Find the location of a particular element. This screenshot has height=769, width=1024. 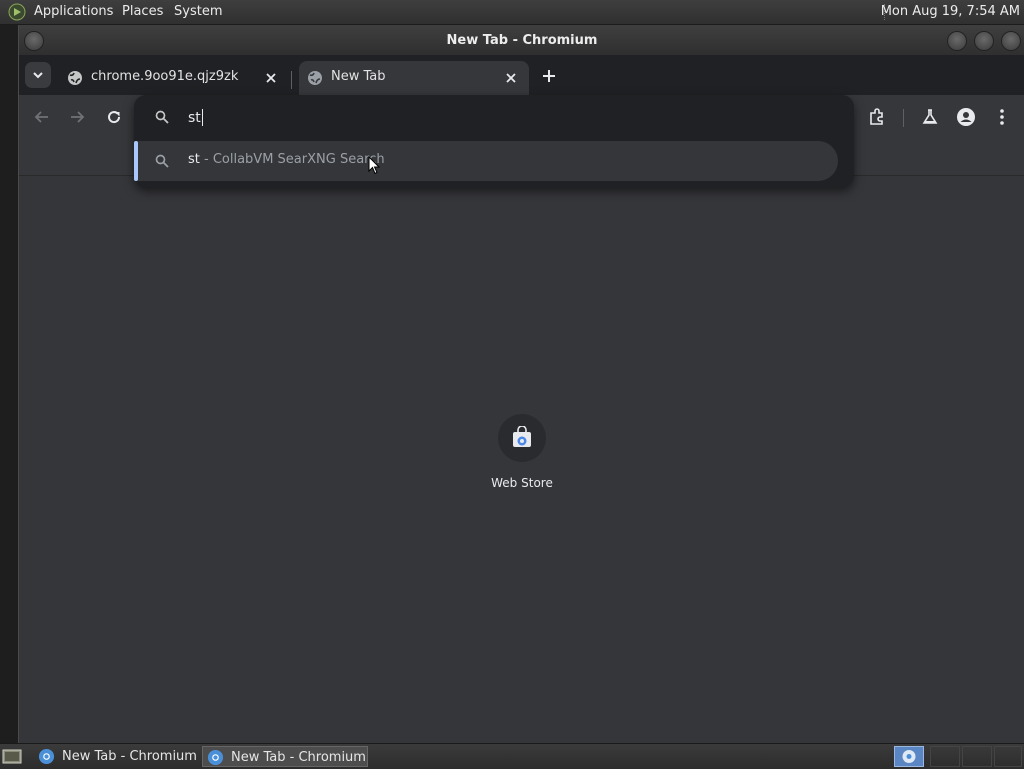

shortcut-label: Web Store is located at coordinates (522, 483).